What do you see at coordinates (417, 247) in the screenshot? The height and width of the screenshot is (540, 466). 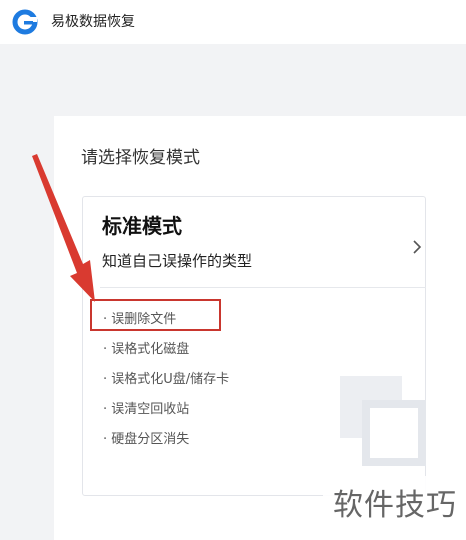 I see `chevron-right-icon` at bounding box center [417, 247].